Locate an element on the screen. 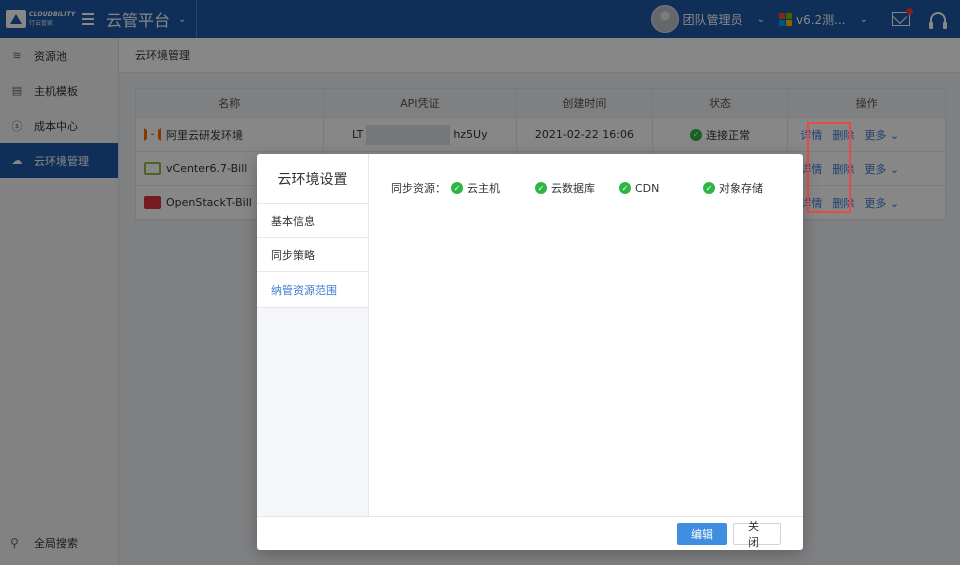 The height and width of the screenshot is (565, 960). tab-sync-policy: 同步策略 is located at coordinates (312, 255).